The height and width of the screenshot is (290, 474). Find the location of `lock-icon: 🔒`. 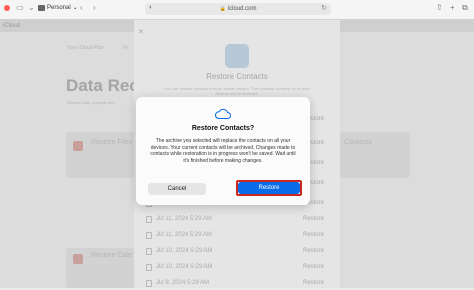

lock-icon: 🔒 is located at coordinates (222, 9).